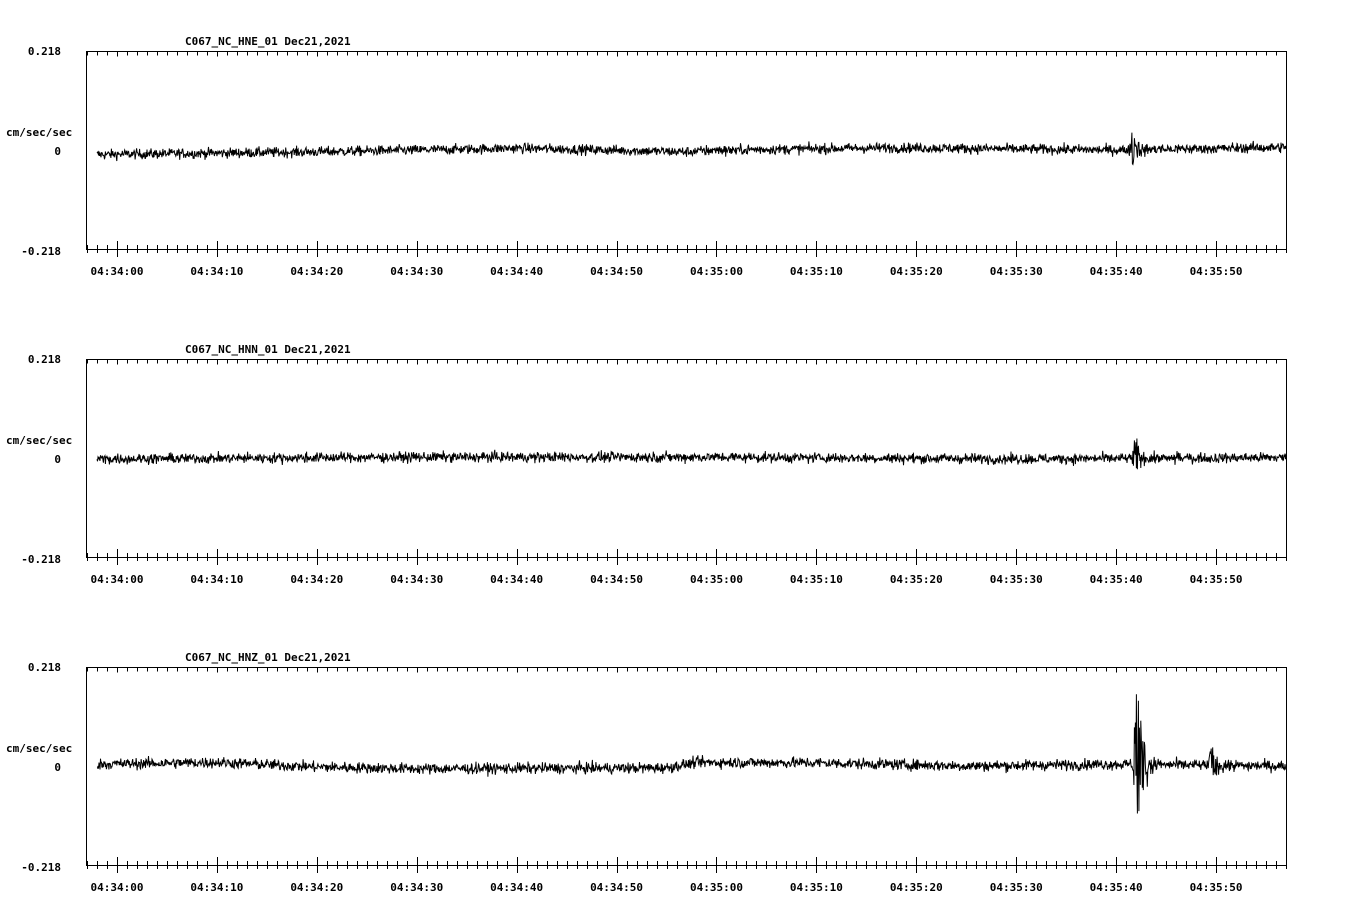 The image size is (1358, 924). Describe the element at coordinates (691, 454) in the screenshot. I see `waveform-trace-hnn` at that location.